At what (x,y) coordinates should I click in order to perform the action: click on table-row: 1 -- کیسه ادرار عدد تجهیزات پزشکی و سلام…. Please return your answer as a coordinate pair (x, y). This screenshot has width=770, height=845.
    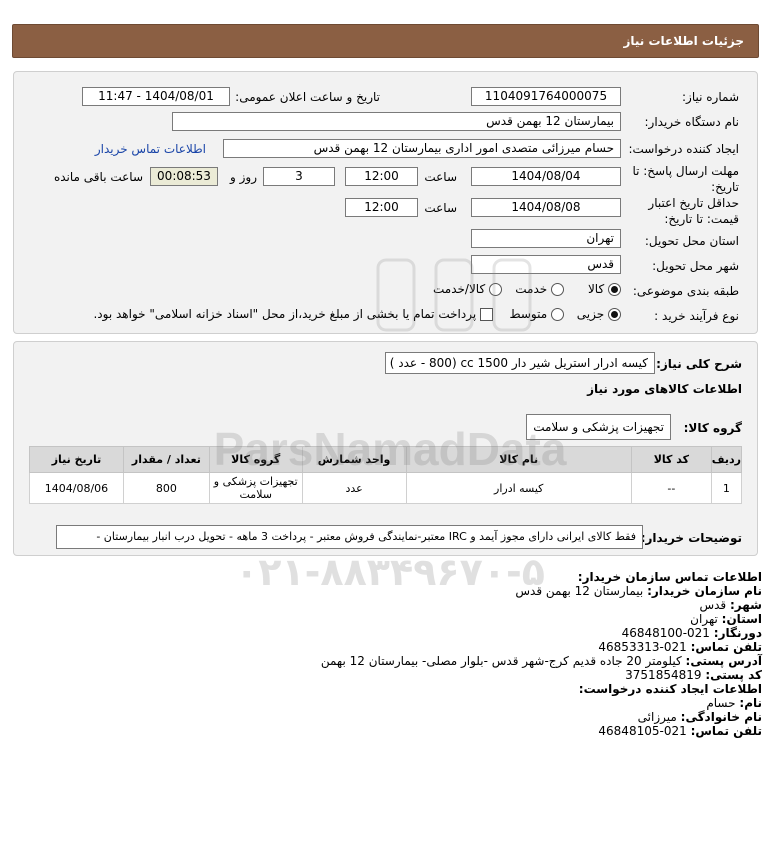
    Looking at the image, I should click on (386, 488).